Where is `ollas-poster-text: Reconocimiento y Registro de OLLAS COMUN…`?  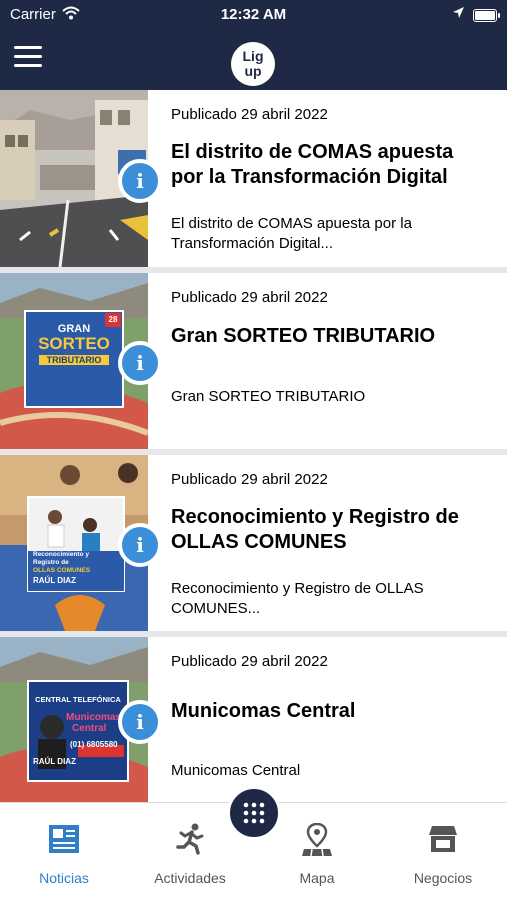 ollas-poster-text: Reconocimiento y Registro de OLLAS COMUN… is located at coordinates (76, 568).